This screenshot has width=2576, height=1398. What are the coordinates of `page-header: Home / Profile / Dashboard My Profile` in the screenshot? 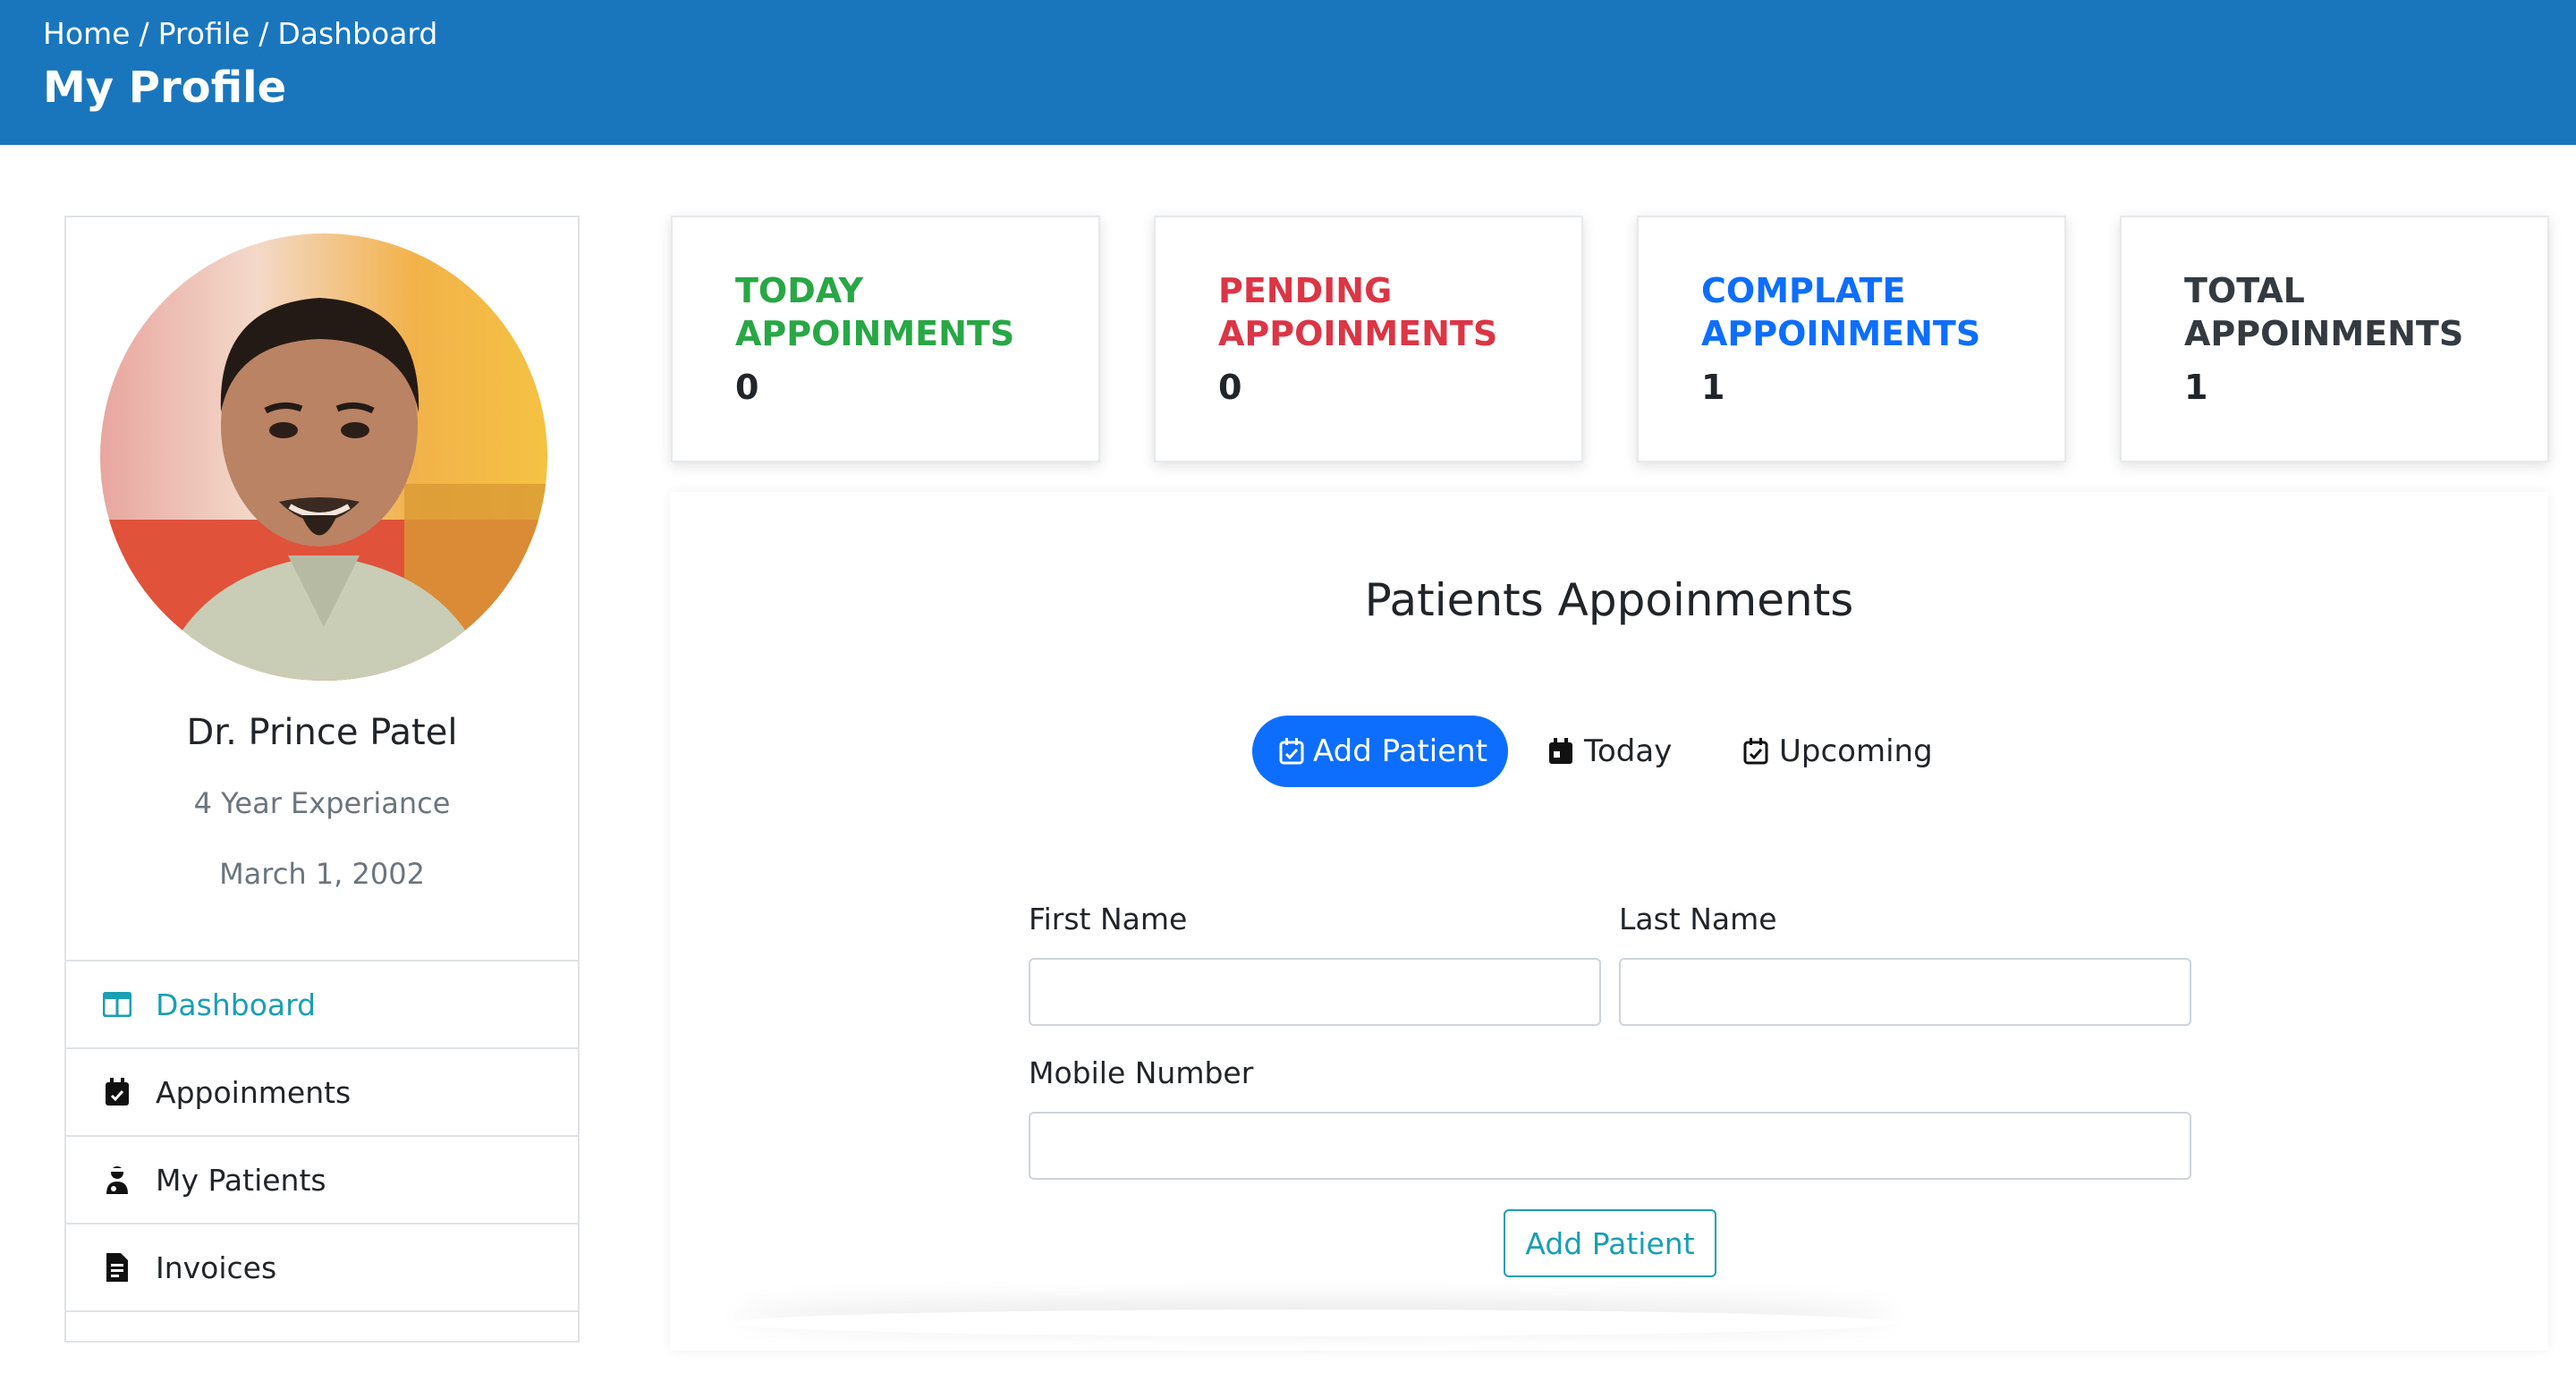 It's located at (1288, 72).